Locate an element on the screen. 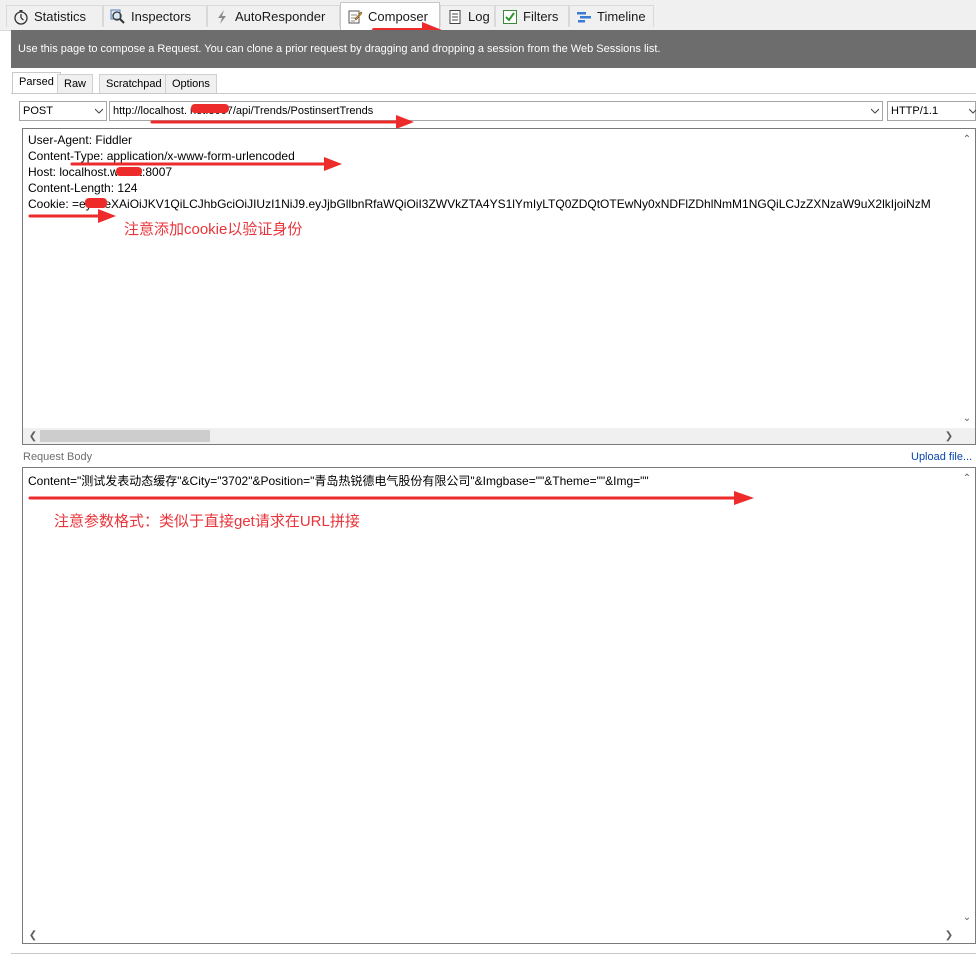 This screenshot has height=961, width=976. tab-inspectors: Inspectors is located at coordinates (155, 16).